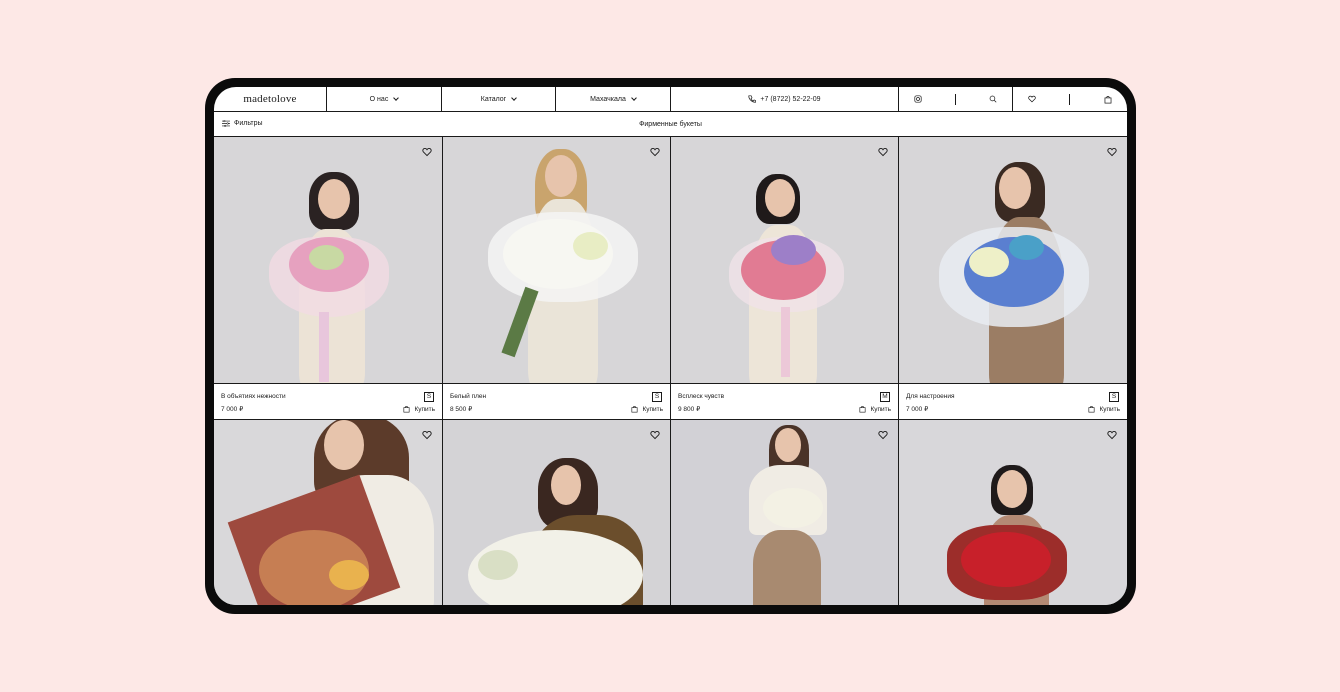 Image resolution: width=1340 pixels, height=692 pixels. What do you see at coordinates (379, 99) in the screenshot?
I see `nav-about-label: О нас` at bounding box center [379, 99].